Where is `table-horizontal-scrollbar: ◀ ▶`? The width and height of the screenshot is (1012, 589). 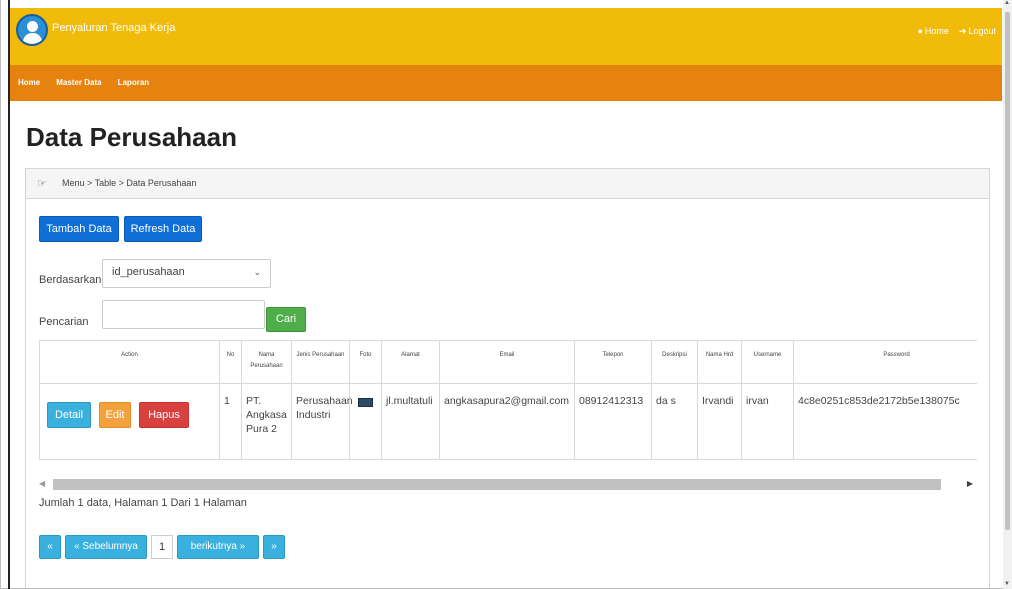 table-horizontal-scrollbar: ◀ ▶ is located at coordinates (508, 484).